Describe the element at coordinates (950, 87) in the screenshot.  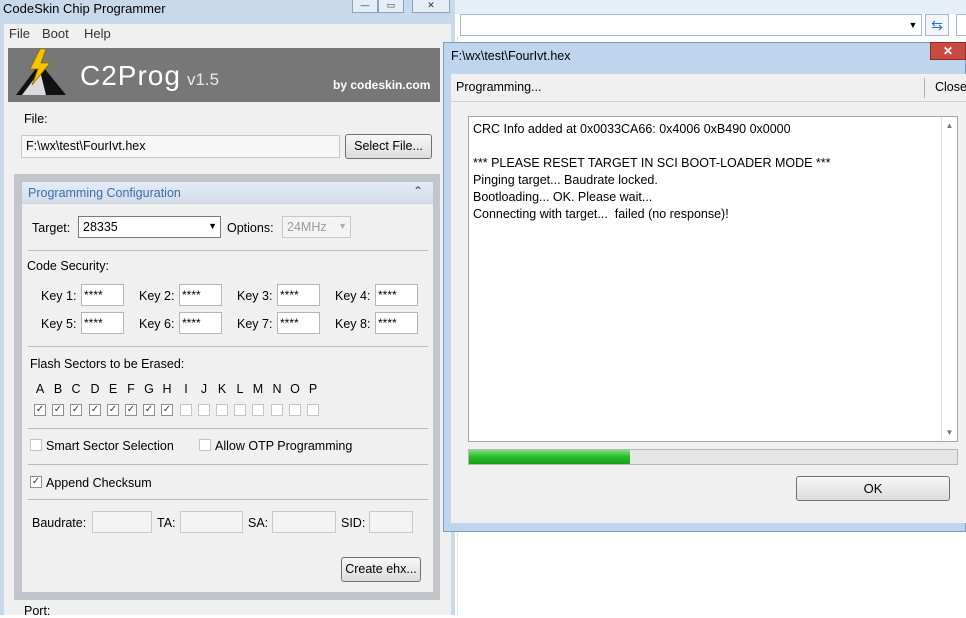
I see `dialog-close-button: Close` at that location.